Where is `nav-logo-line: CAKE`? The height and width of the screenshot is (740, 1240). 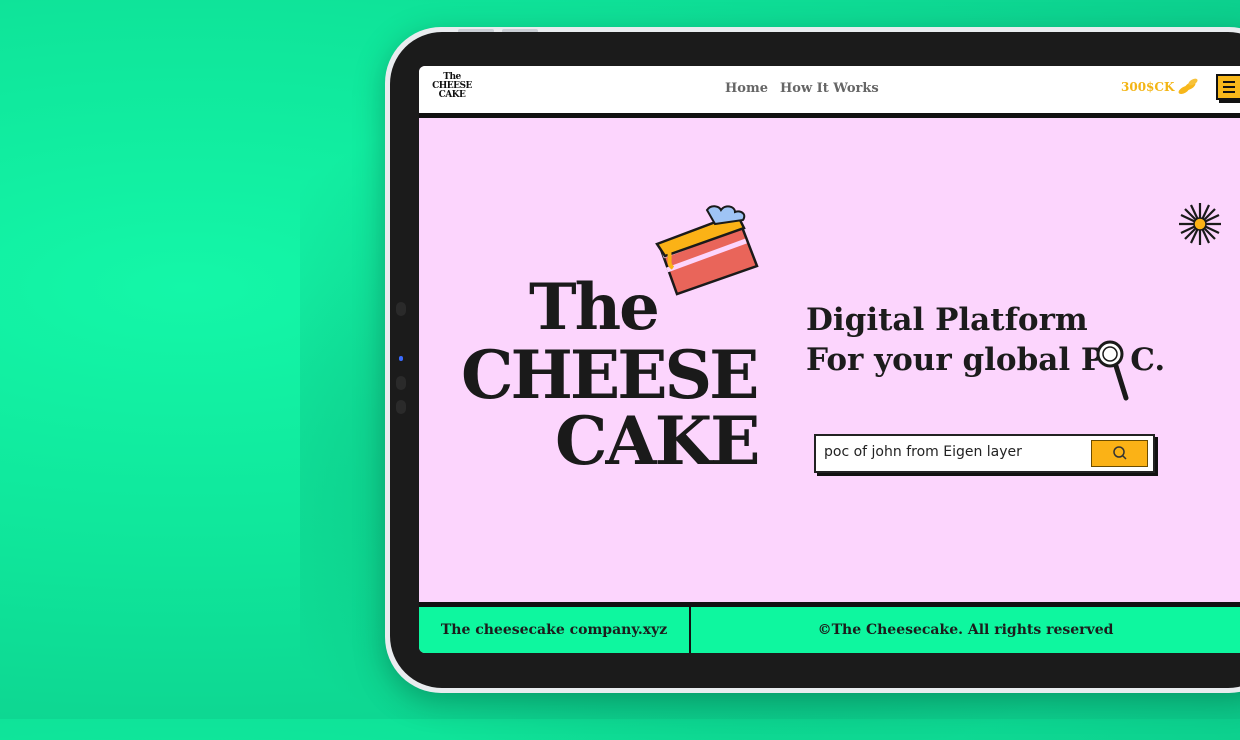 nav-logo-line: CAKE is located at coordinates (452, 95).